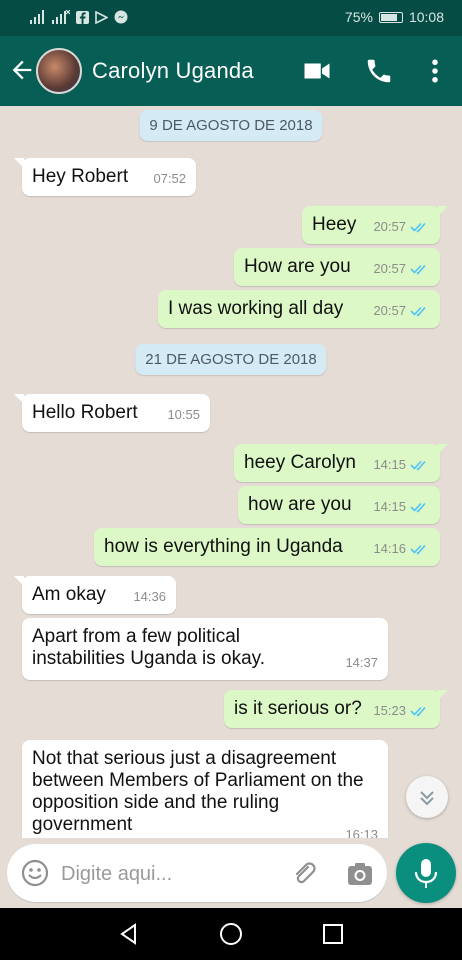  I want to click on date-chip: 21 DE AGOSTO DE 2018, so click(231, 359).